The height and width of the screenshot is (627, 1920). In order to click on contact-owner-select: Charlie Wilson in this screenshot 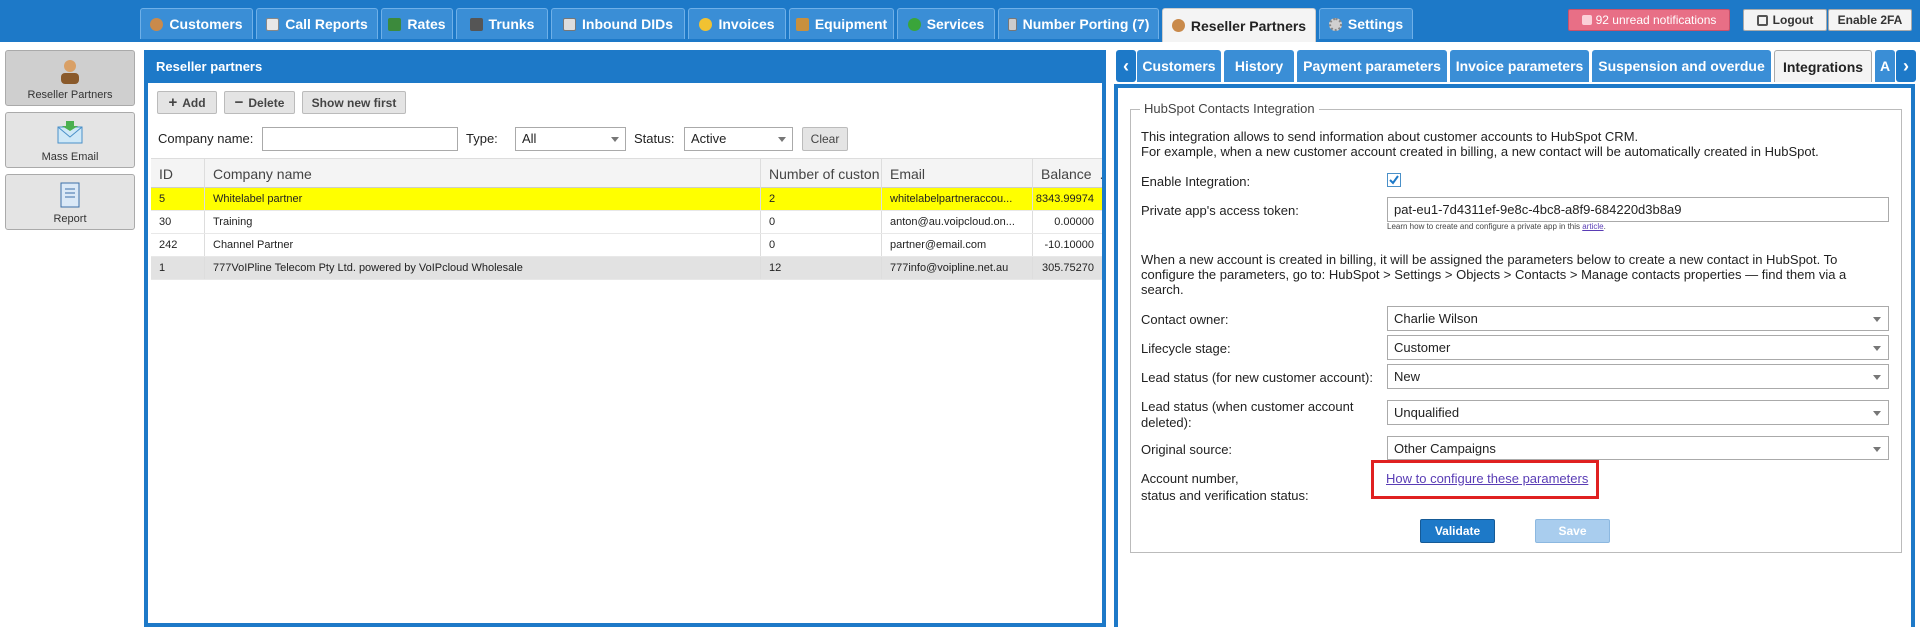, I will do `click(1638, 318)`.